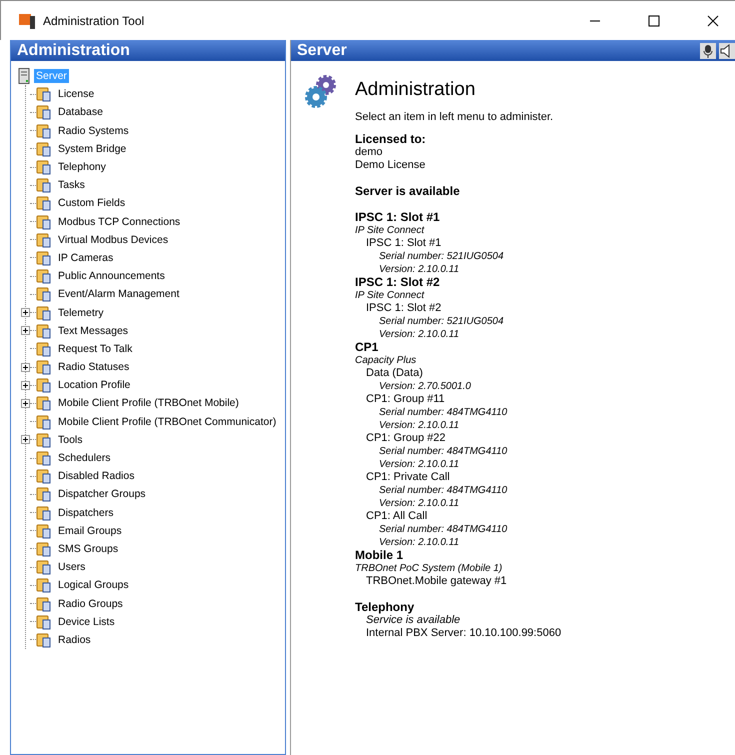  Describe the element at coordinates (148, 403) in the screenshot. I see `tree-item: Mobile Client Profile (TRBOnet Mobile)` at that location.